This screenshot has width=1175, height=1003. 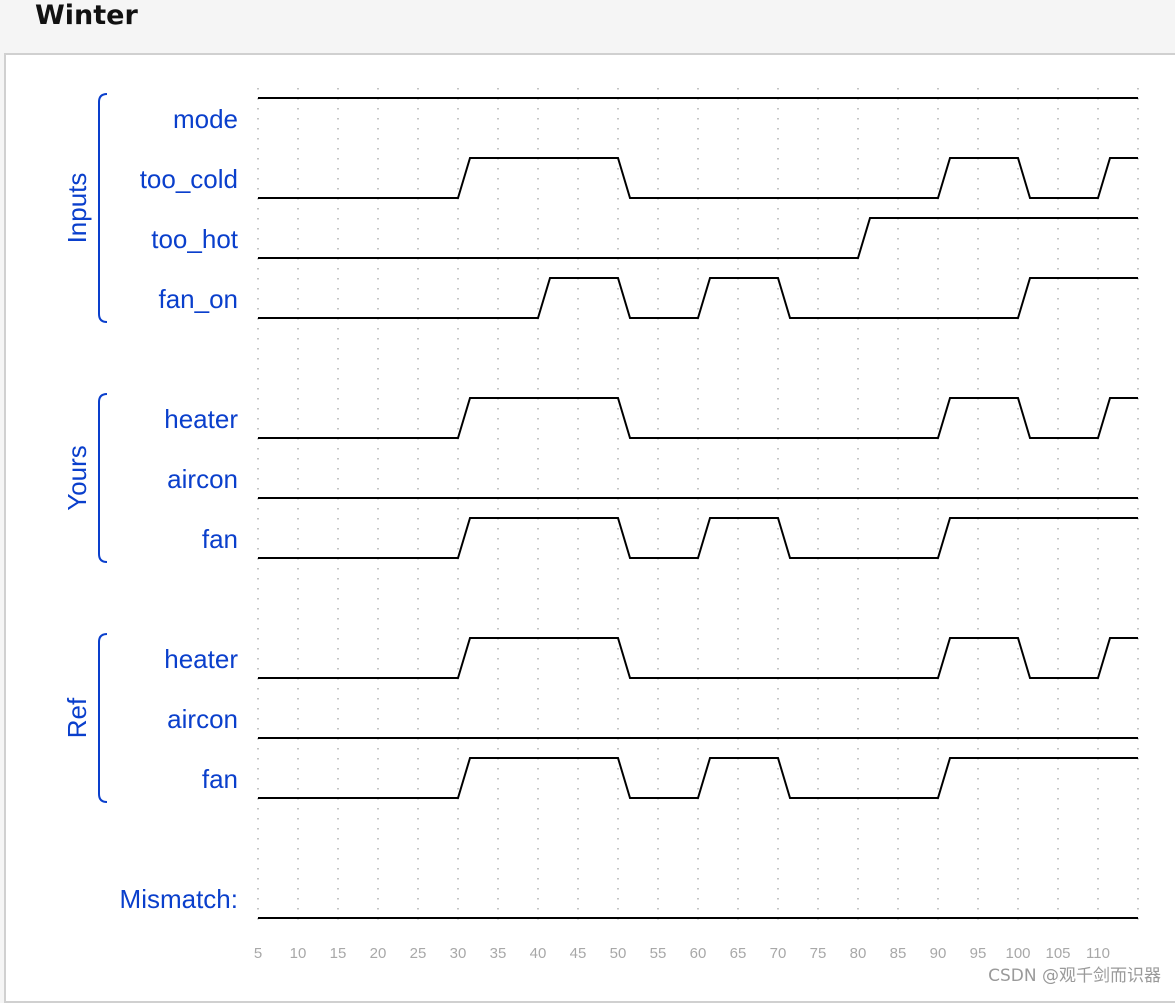 What do you see at coordinates (77, 208) in the screenshot?
I see `group-label: Inputs` at bounding box center [77, 208].